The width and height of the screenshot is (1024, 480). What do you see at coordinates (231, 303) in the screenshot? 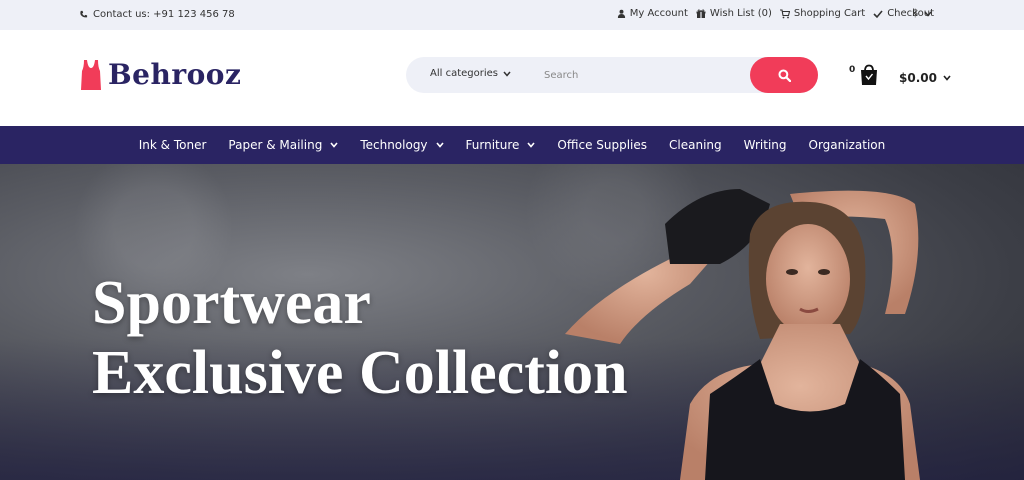
I see `hero-title-line1: Sportwear` at bounding box center [231, 303].